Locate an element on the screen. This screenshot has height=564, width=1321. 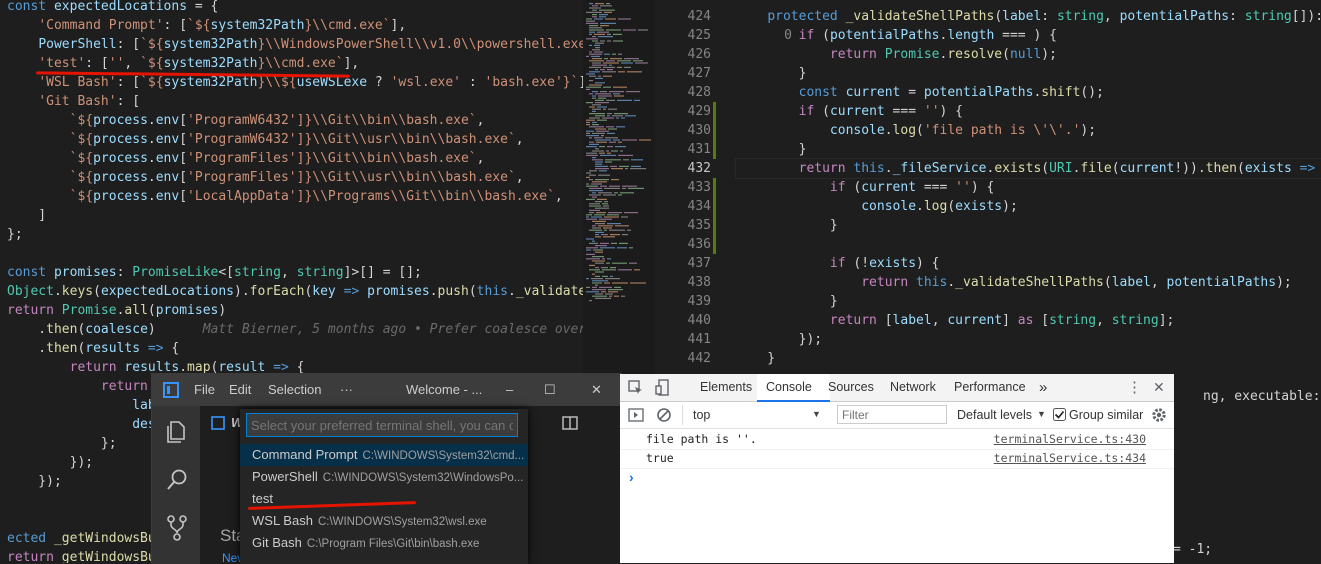
close-button: ✕ is located at coordinates (596, 390).